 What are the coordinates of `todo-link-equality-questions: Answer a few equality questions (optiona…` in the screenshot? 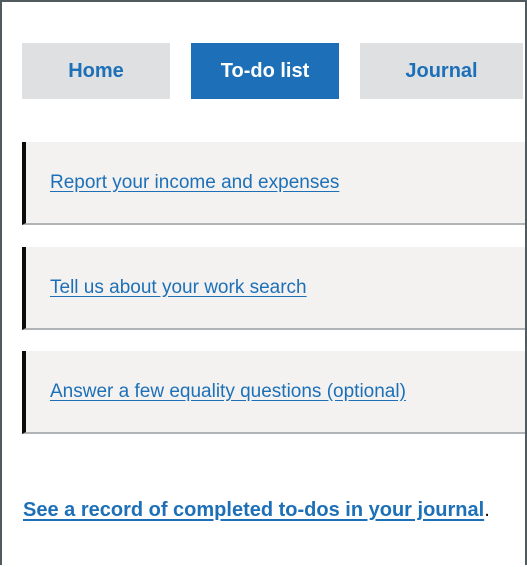 It's located at (228, 392).